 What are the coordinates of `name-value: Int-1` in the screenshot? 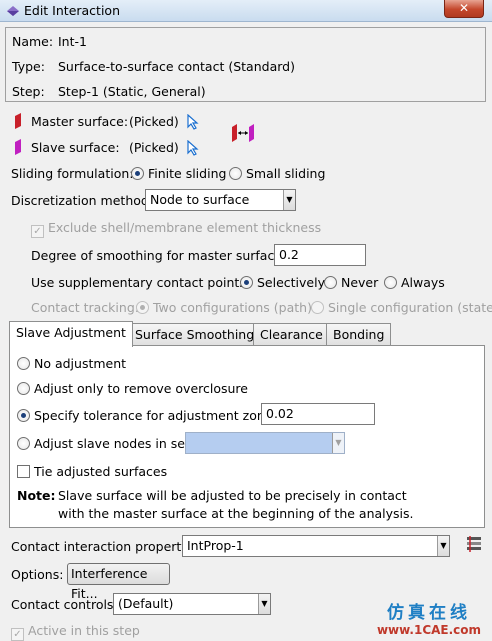 It's located at (72, 41).